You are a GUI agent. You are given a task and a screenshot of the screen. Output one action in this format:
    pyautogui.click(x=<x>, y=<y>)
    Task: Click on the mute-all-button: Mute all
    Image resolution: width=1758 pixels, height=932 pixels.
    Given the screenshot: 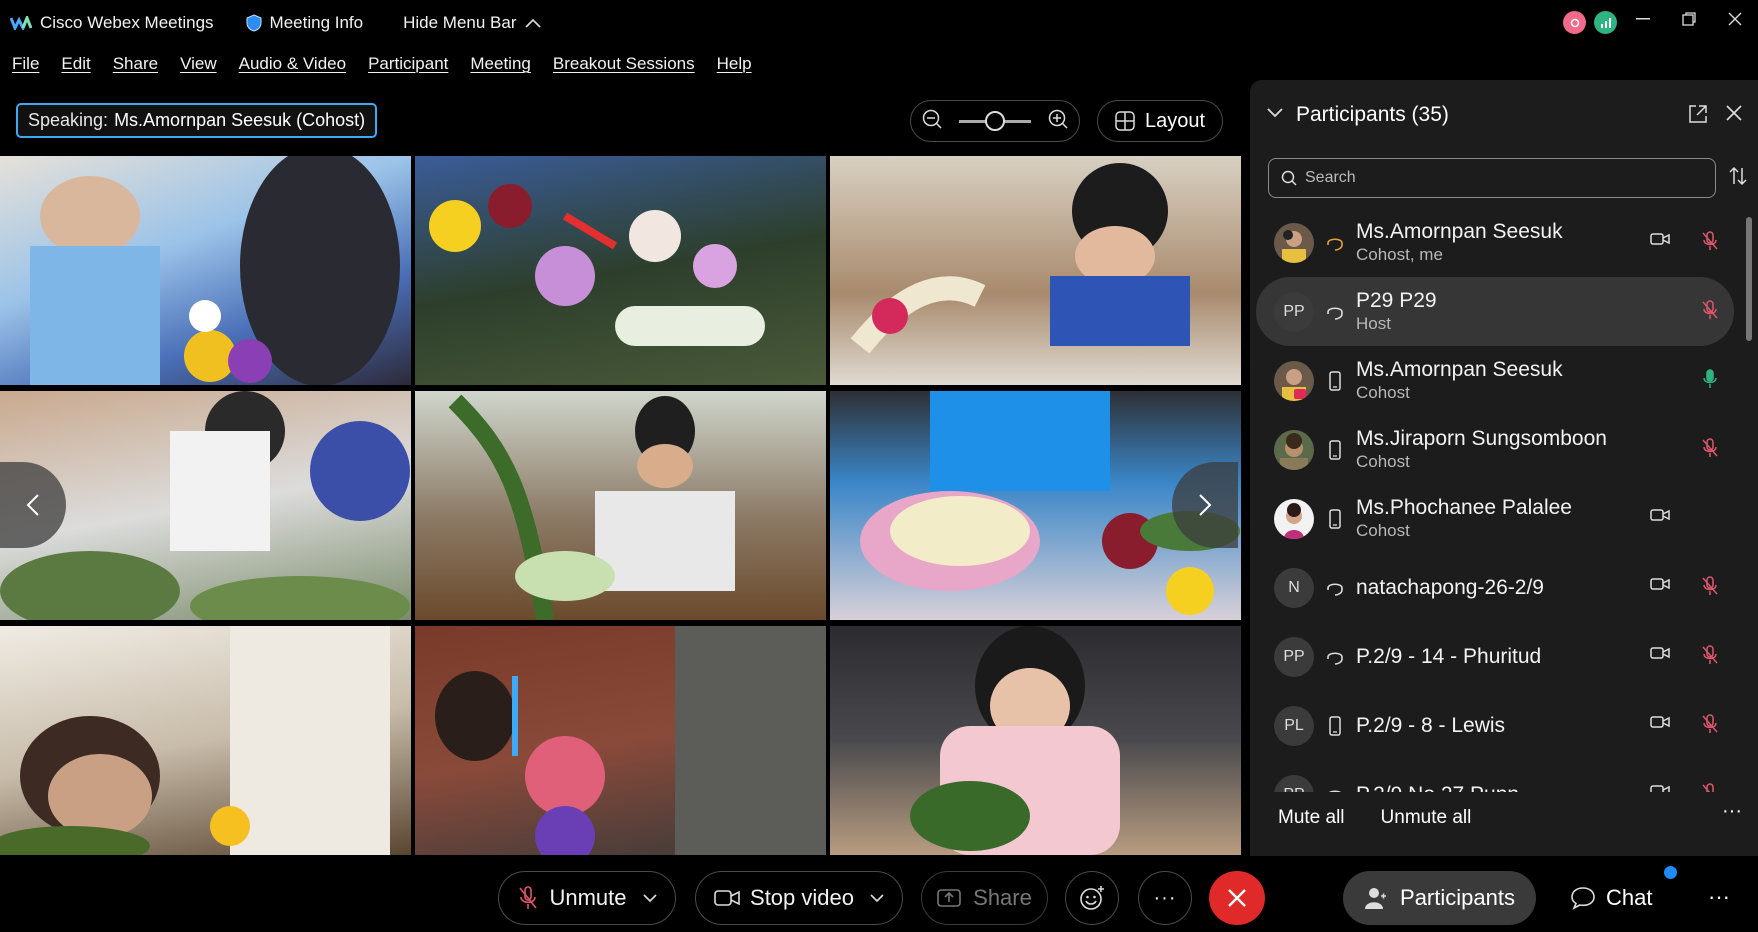 What is the action you would take?
    pyautogui.click(x=1311, y=818)
    